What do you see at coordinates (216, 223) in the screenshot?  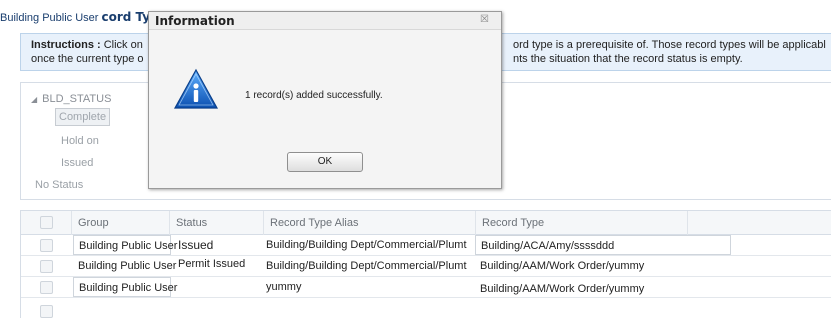 I see `column-header-status: Status` at bounding box center [216, 223].